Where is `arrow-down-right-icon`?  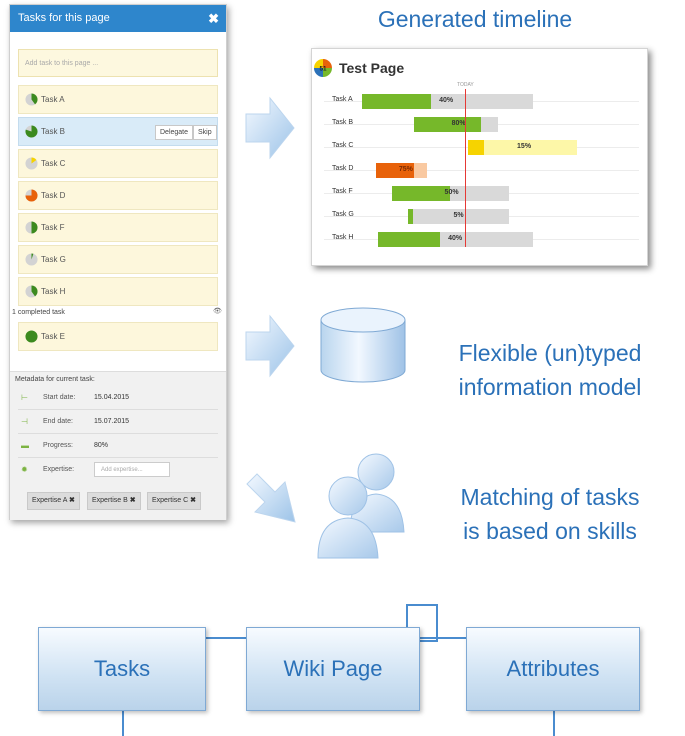
arrow-down-right-icon is located at coordinates (271, 498).